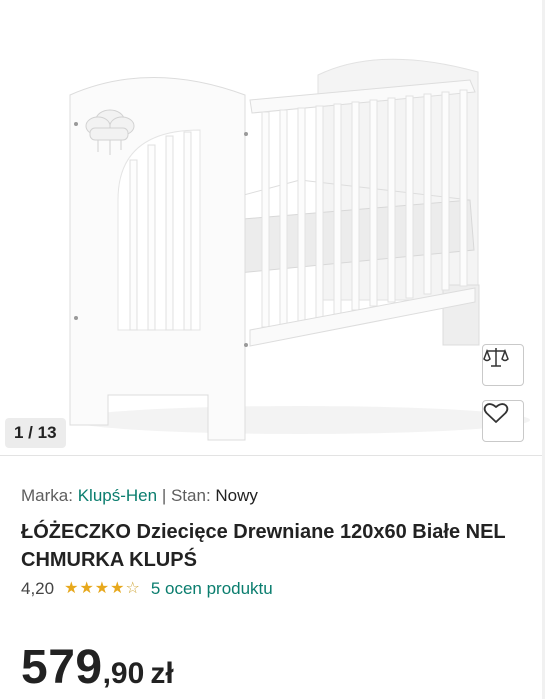 The height and width of the screenshot is (699, 545). What do you see at coordinates (117, 495) in the screenshot?
I see `brand-link: Klupś-Hen` at bounding box center [117, 495].